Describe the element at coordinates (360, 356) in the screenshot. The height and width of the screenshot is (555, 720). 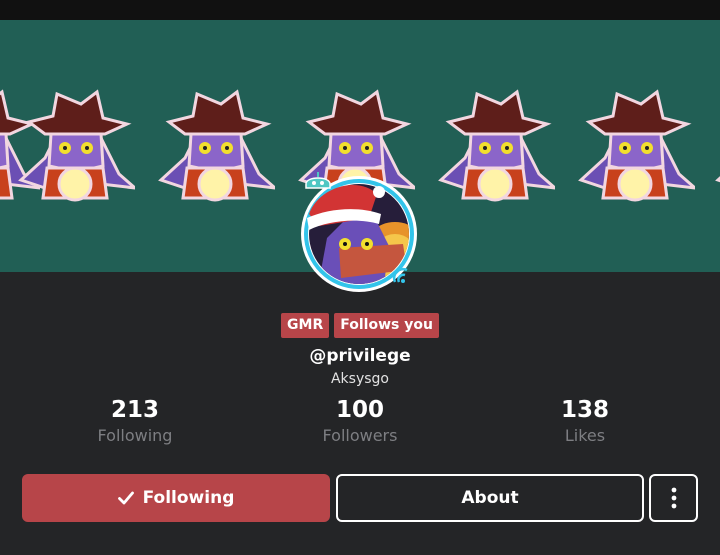
I see `profile-handle: @privilege` at that location.